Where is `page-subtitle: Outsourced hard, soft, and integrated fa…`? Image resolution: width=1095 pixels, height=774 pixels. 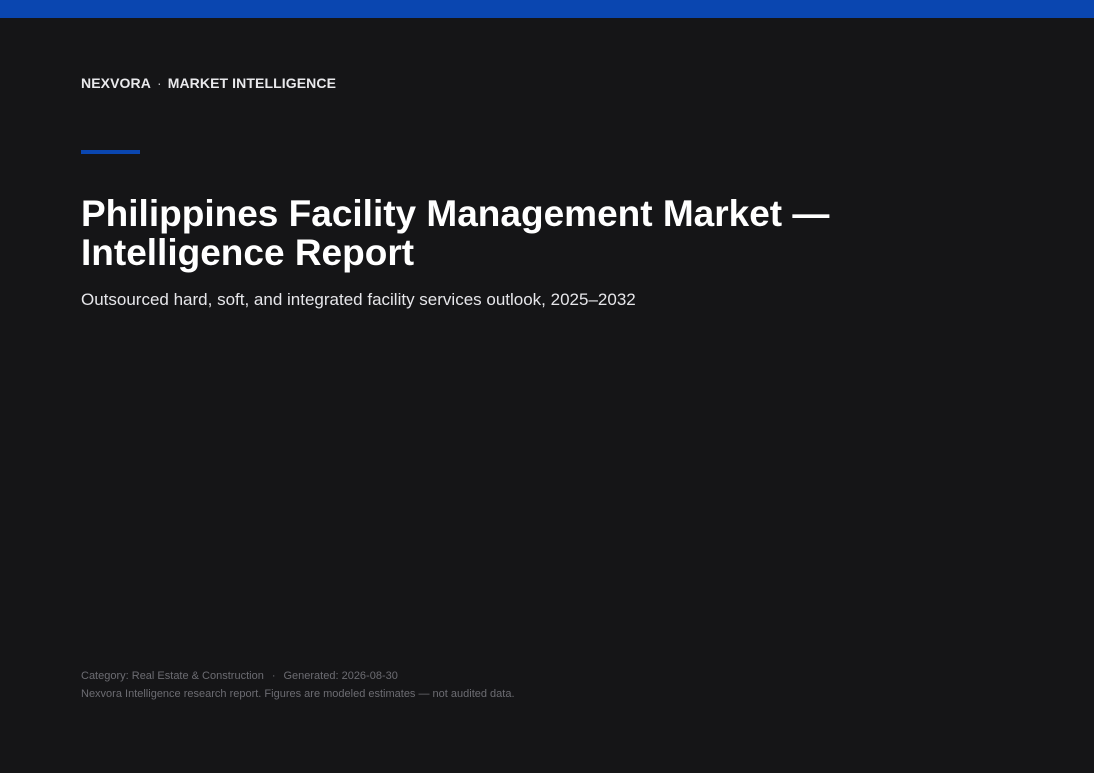
page-subtitle: Outsourced hard, soft, and integrated fa… is located at coordinates (358, 299).